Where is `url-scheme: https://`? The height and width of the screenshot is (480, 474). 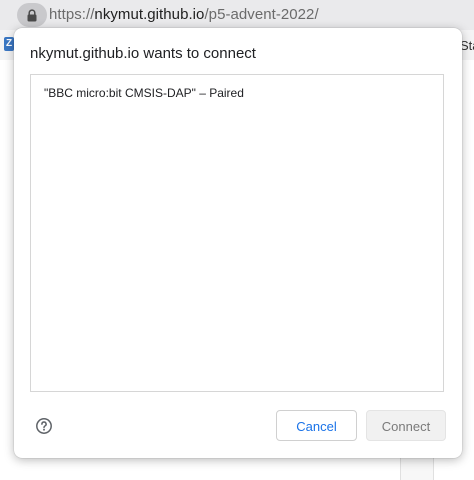 url-scheme: https:// is located at coordinates (72, 14).